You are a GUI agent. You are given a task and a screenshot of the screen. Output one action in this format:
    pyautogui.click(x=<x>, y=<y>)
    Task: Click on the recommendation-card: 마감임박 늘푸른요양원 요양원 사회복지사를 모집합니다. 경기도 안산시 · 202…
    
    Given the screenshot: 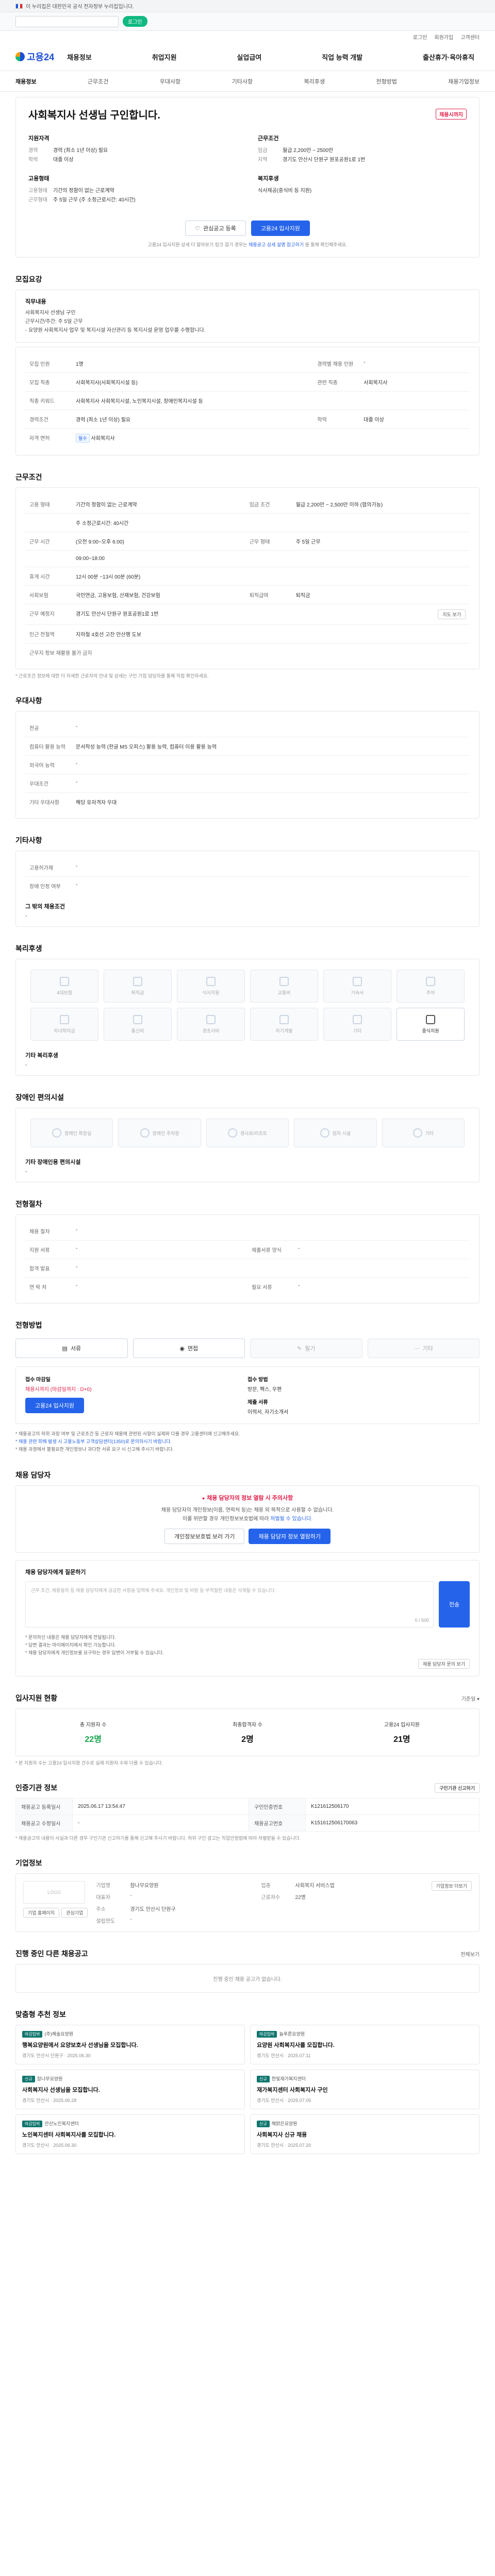 What is the action you would take?
    pyautogui.click(x=365, y=2044)
    